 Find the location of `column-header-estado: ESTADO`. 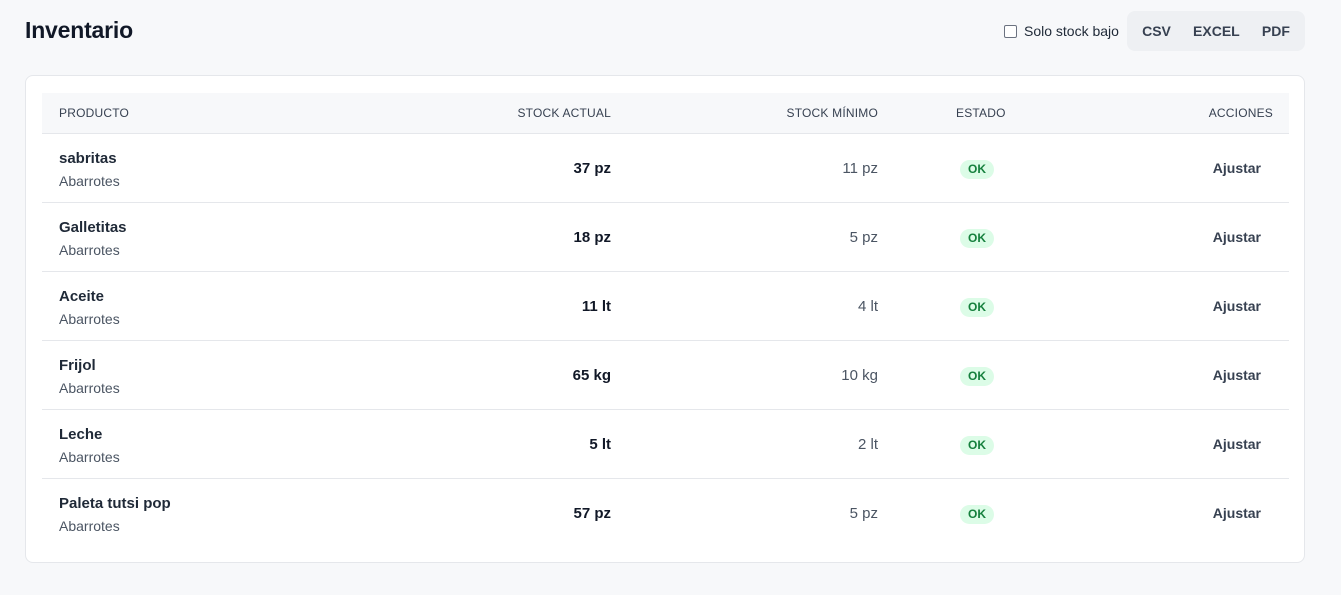

column-header-estado: ESTADO is located at coordinates (981, 113).